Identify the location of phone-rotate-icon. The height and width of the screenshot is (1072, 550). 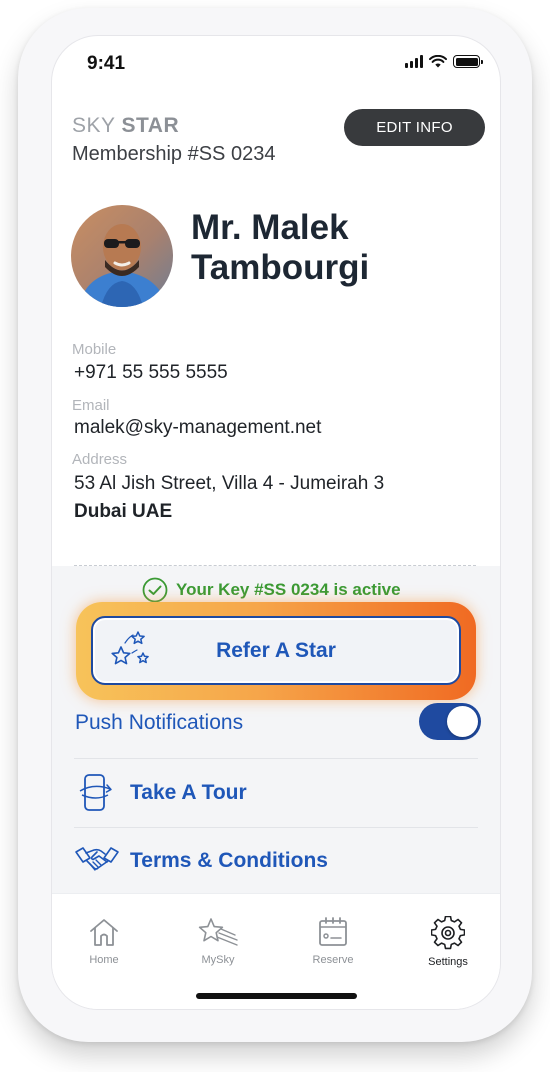
(95, 792).